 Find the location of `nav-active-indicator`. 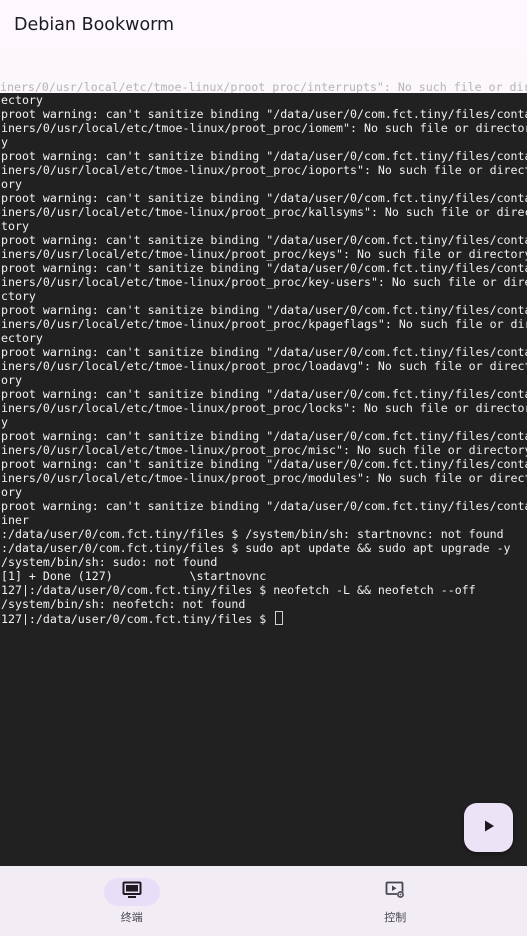

nav-active-indicator is located at coordinates (131, 892).